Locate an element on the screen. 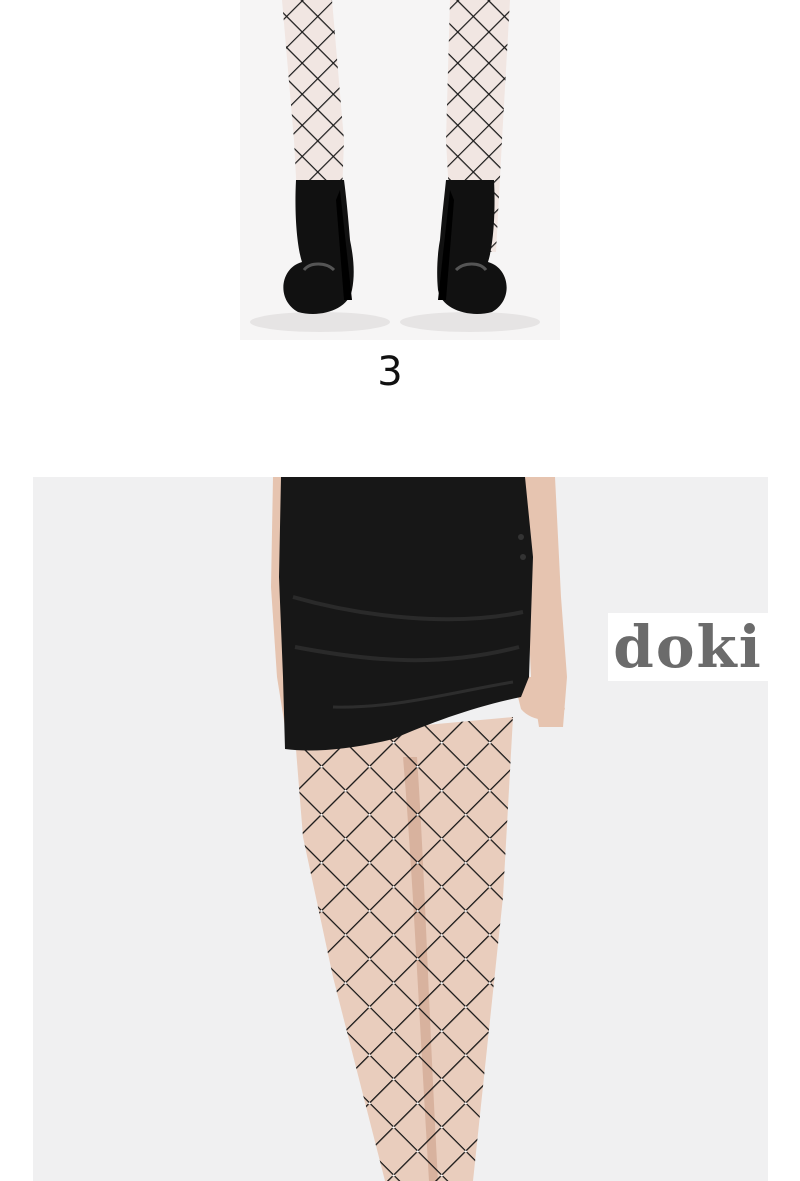 This screenshot has width=800, height=1181. heels-illustration is located at coordinates (395, 166).